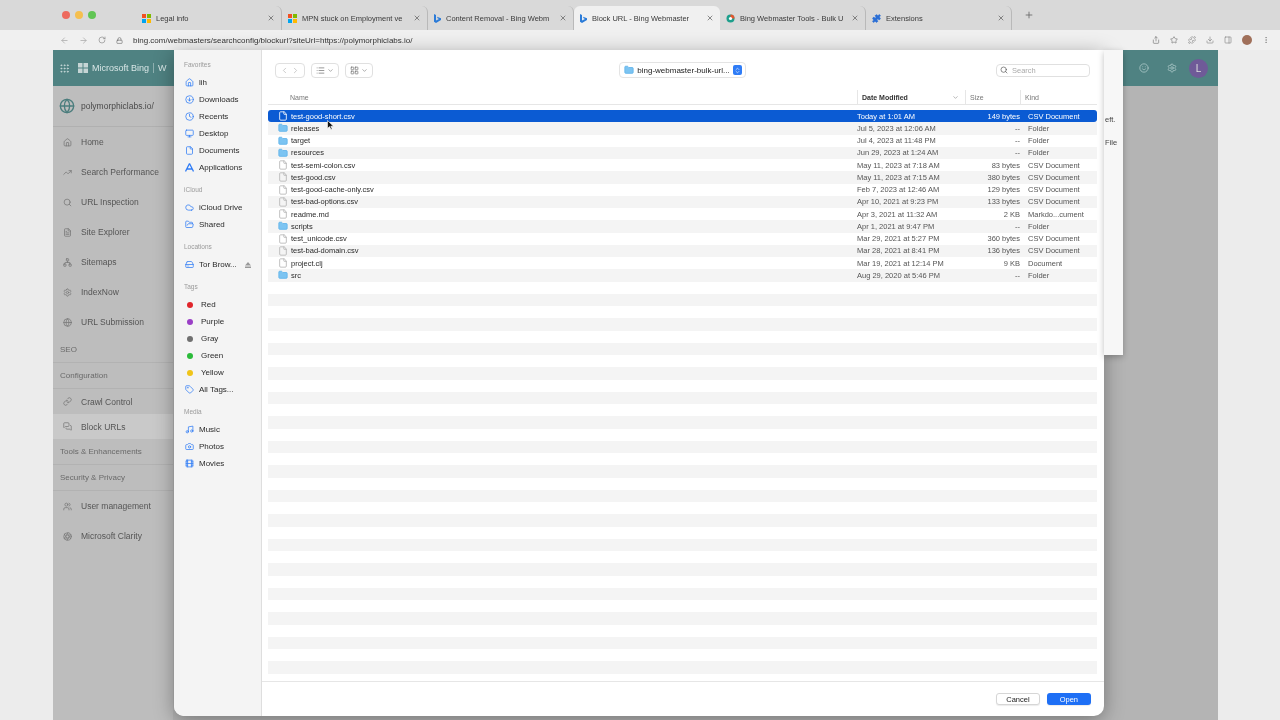  What do you see at coordinates (92, 15) in the screenshot?
I see `maximize-window-button` at bounding box center [92, 15].